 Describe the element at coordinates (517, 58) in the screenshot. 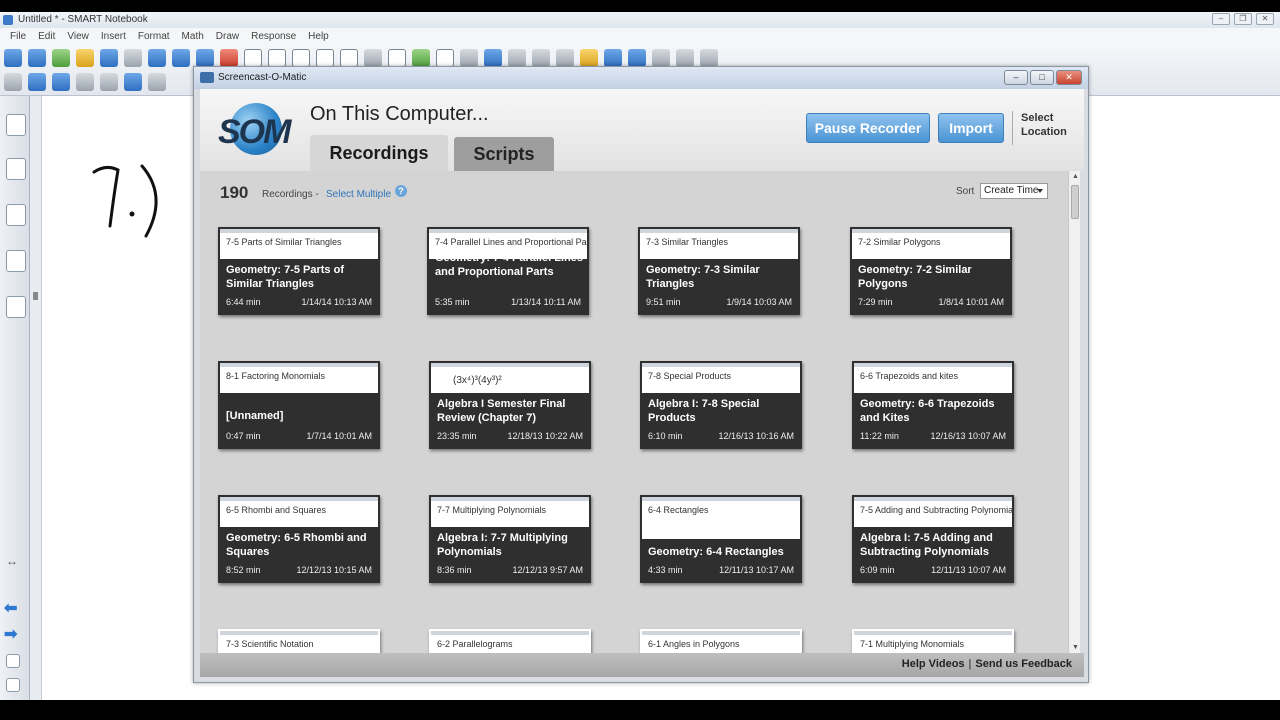

I see `creative-pen-icon` at that location.